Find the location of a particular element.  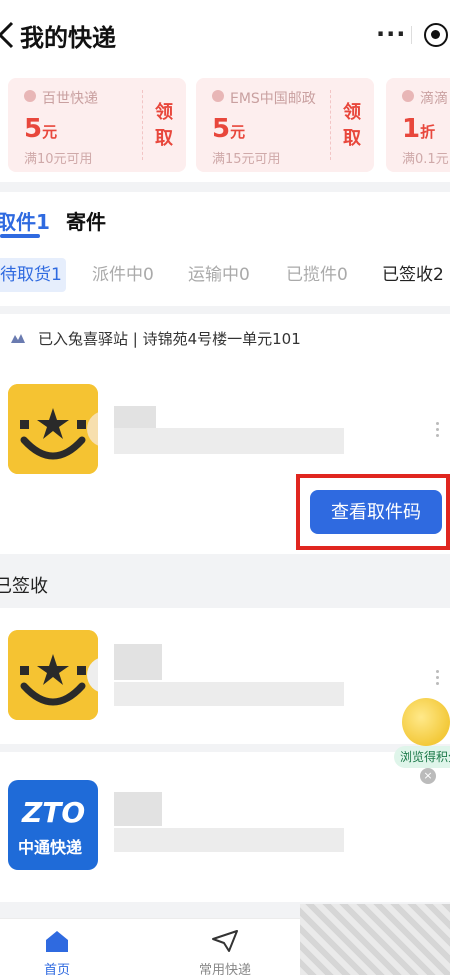

subtab-delivering: 派件中0 is located at coordinates (123, 275).